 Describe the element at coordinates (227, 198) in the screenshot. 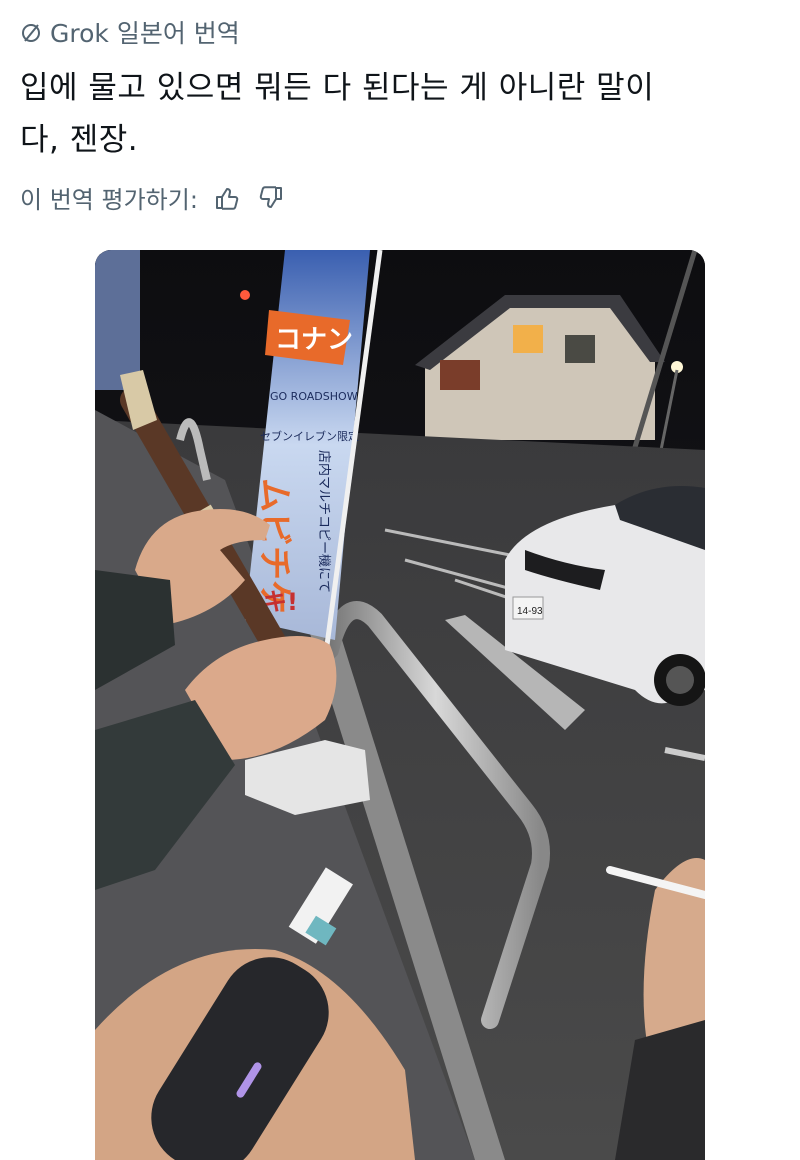

I see `thumbs-up-icon` at that location.